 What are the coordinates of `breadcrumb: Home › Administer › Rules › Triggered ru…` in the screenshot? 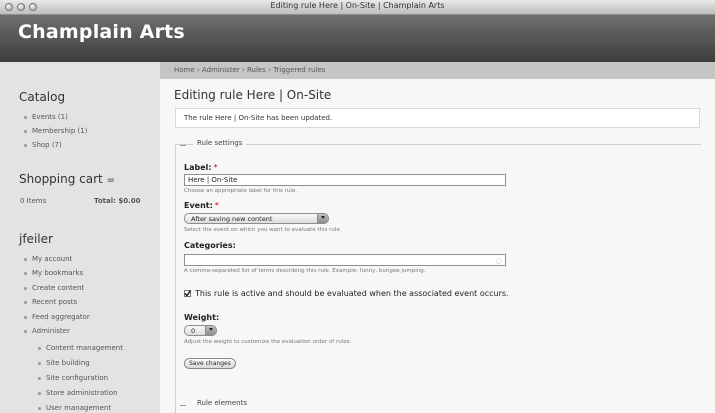 It's located at (249, 70).